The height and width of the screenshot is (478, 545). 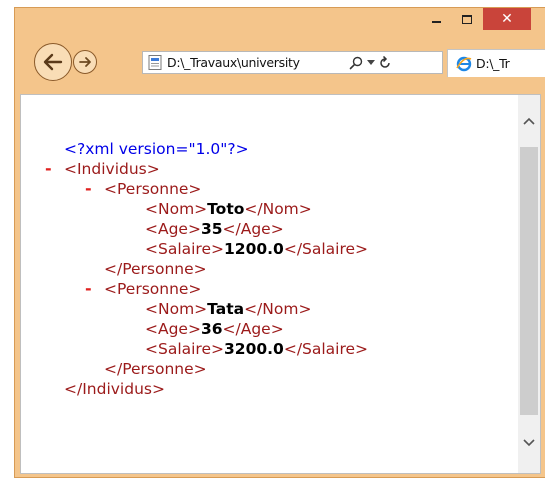 I want to click on scrollbar-thumb, so click(x=529, y=281).